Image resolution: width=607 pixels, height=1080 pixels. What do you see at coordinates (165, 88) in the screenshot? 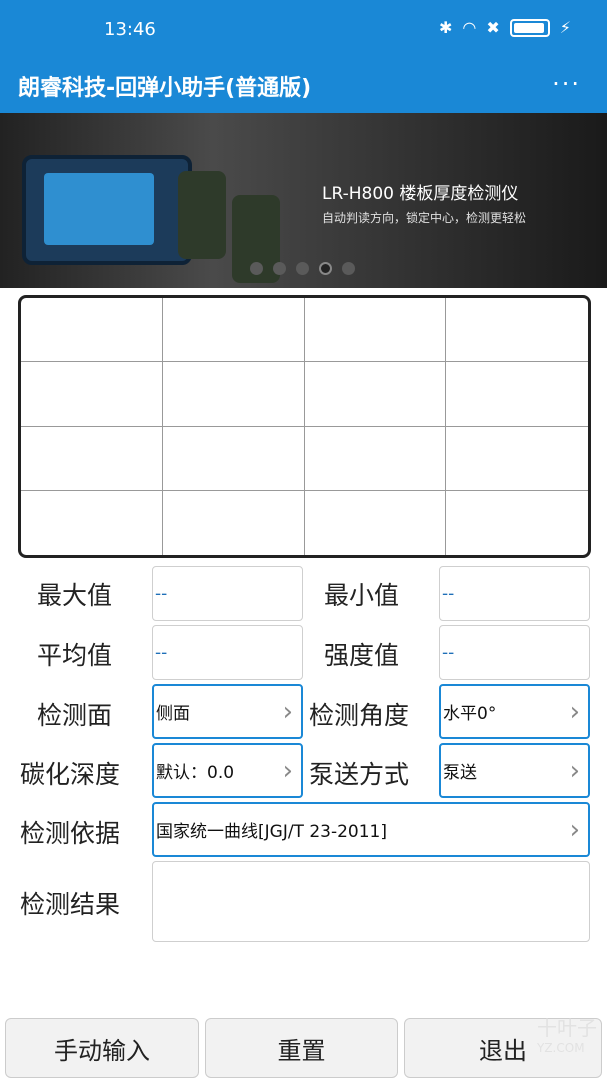
I see `app-title: 朗睿科技-回弹小助手(普通版)` at bounding box center [165, 88].